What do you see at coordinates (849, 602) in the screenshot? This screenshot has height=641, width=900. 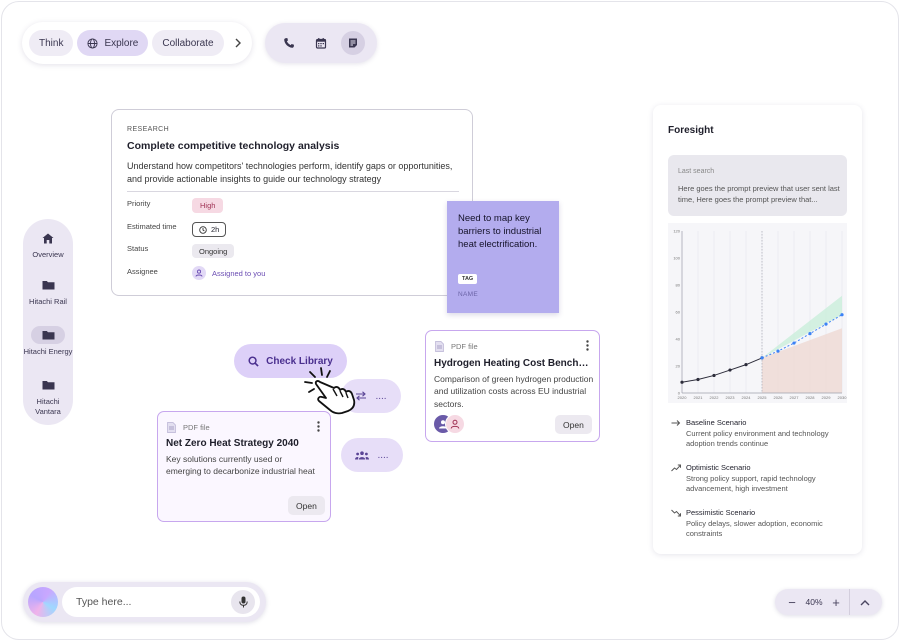 I see `divider` at bounding box center [849, 602].